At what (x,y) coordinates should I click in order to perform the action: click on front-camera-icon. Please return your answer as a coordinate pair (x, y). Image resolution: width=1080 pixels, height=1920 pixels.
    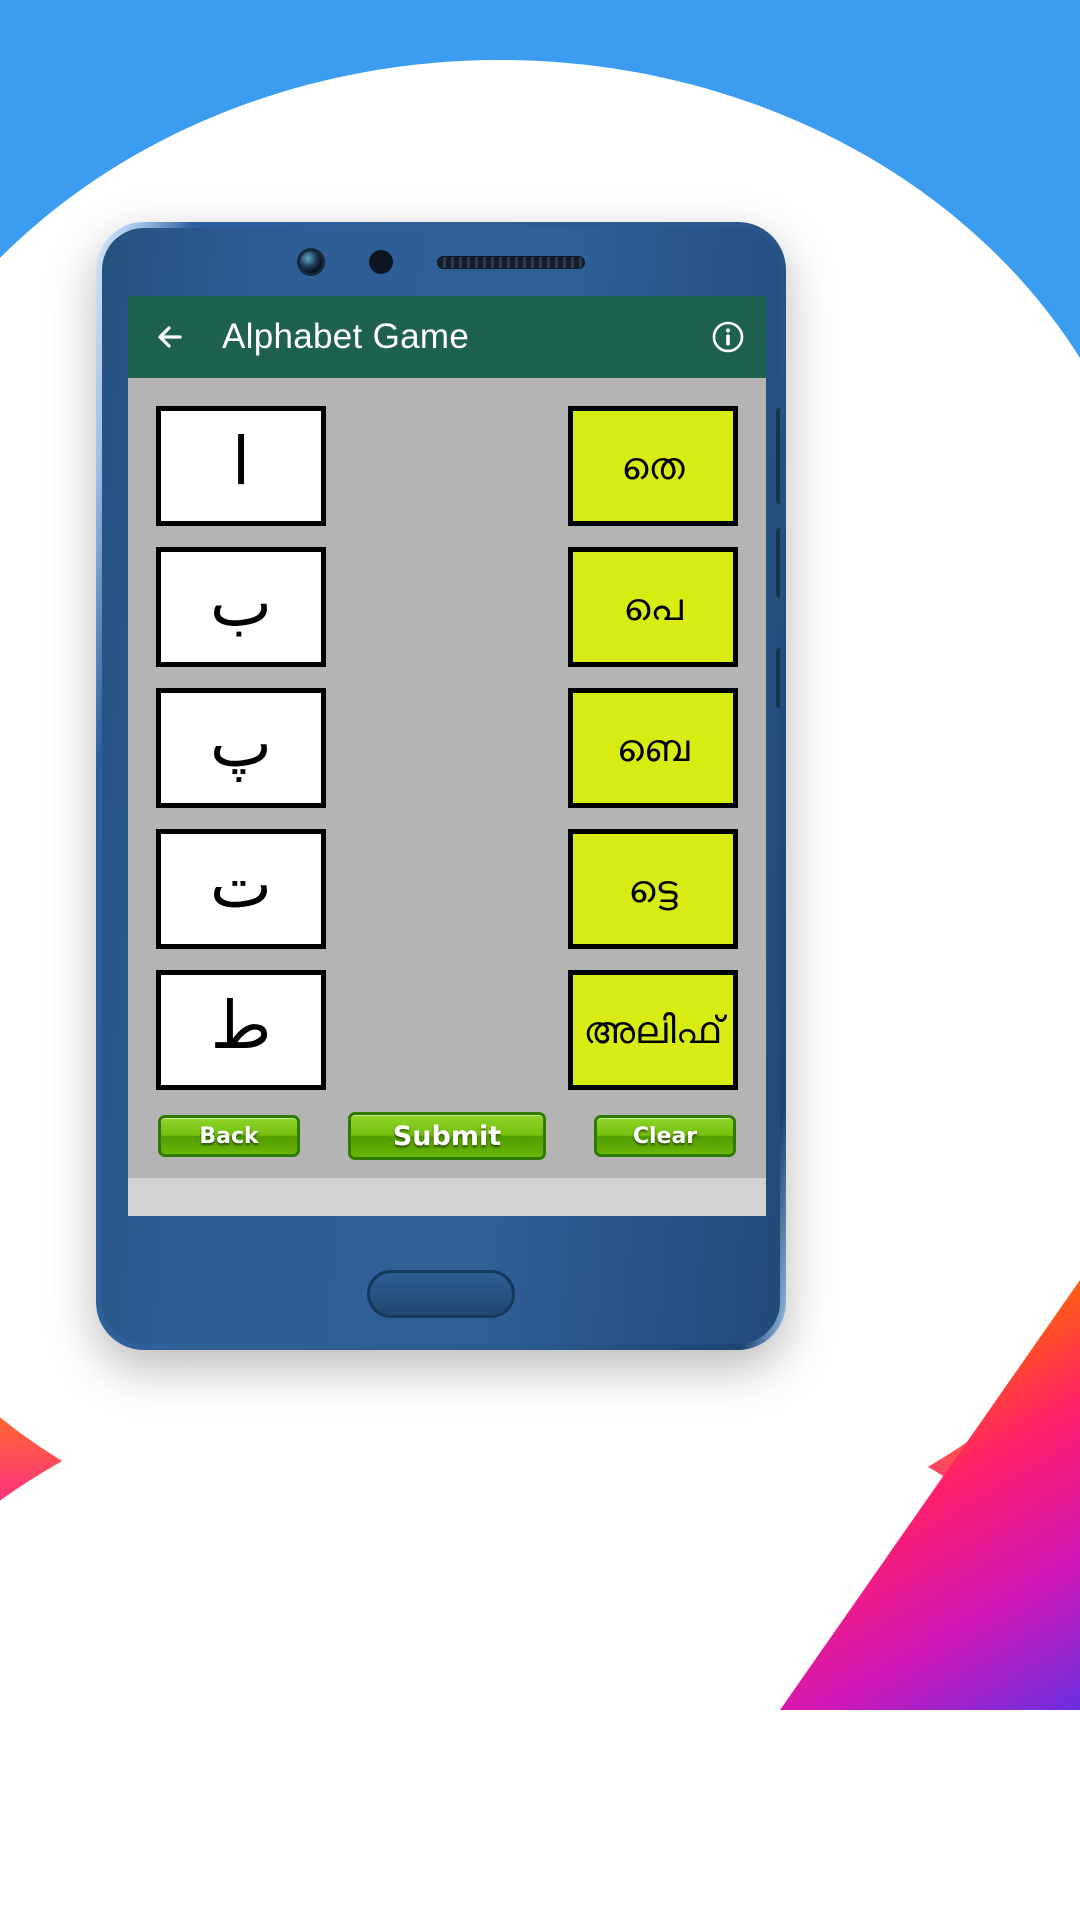
    Looking at the image, I should click on (311, 262).